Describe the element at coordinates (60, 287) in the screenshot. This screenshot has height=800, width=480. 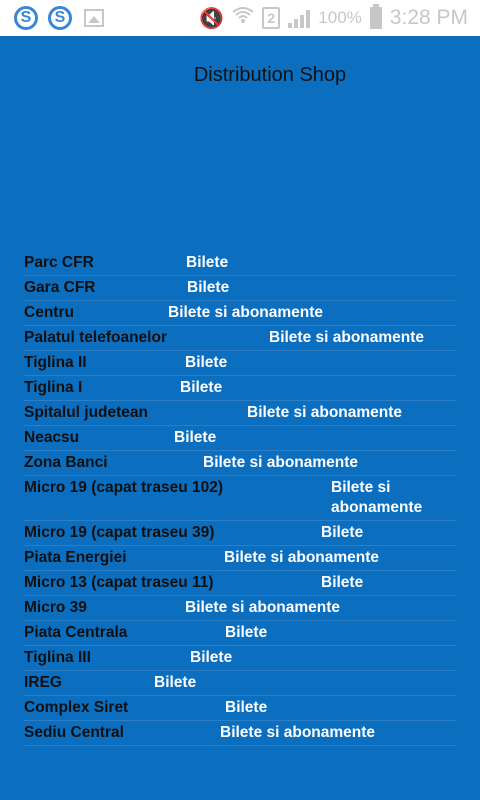
I see `location-name: Gara CFR` at that location.